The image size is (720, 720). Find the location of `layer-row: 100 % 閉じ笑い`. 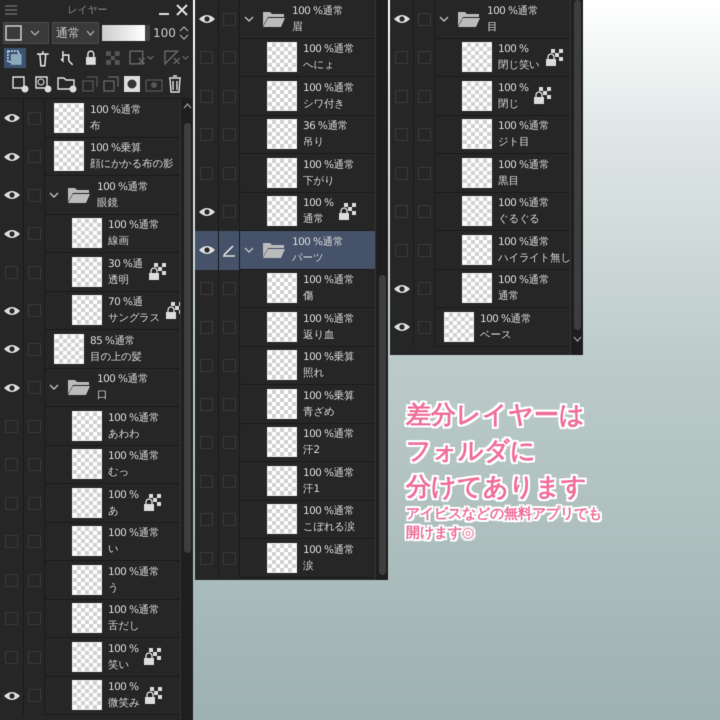

layer-row: 100 % 閉じ笑い is located at coordinates (480, 57).